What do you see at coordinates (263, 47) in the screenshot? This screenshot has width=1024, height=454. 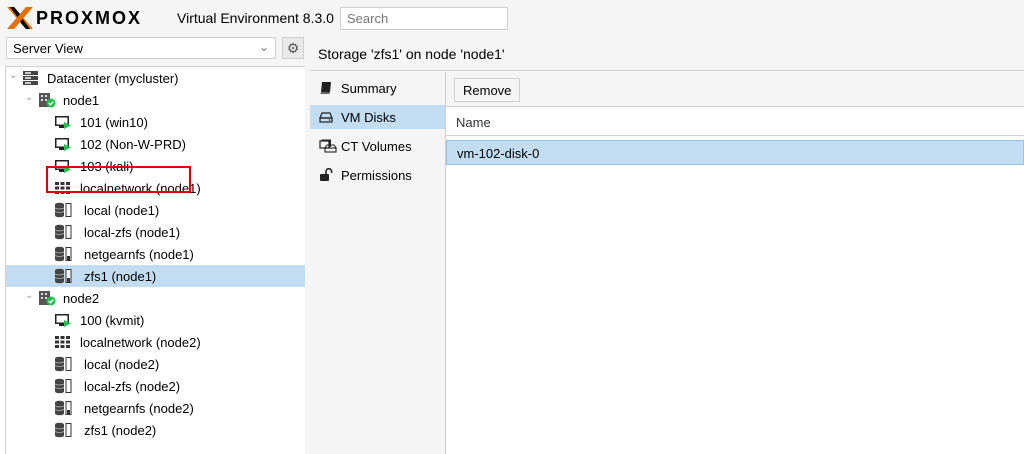 I see `chevron-down-icon: ⌄` at bounding box center [263, 47].